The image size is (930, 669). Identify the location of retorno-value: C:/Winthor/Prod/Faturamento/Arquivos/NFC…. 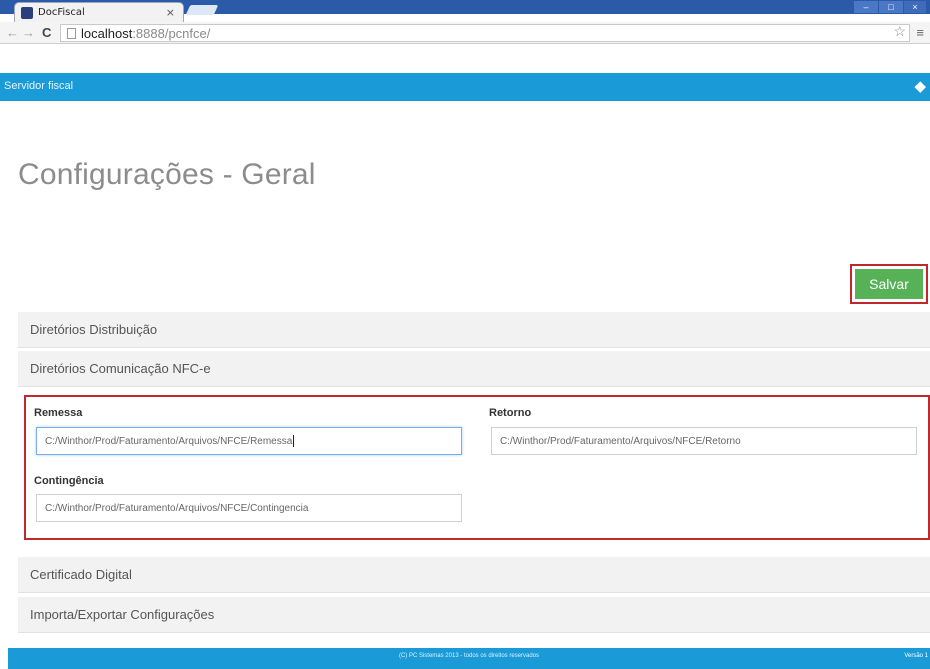
(620, 441).